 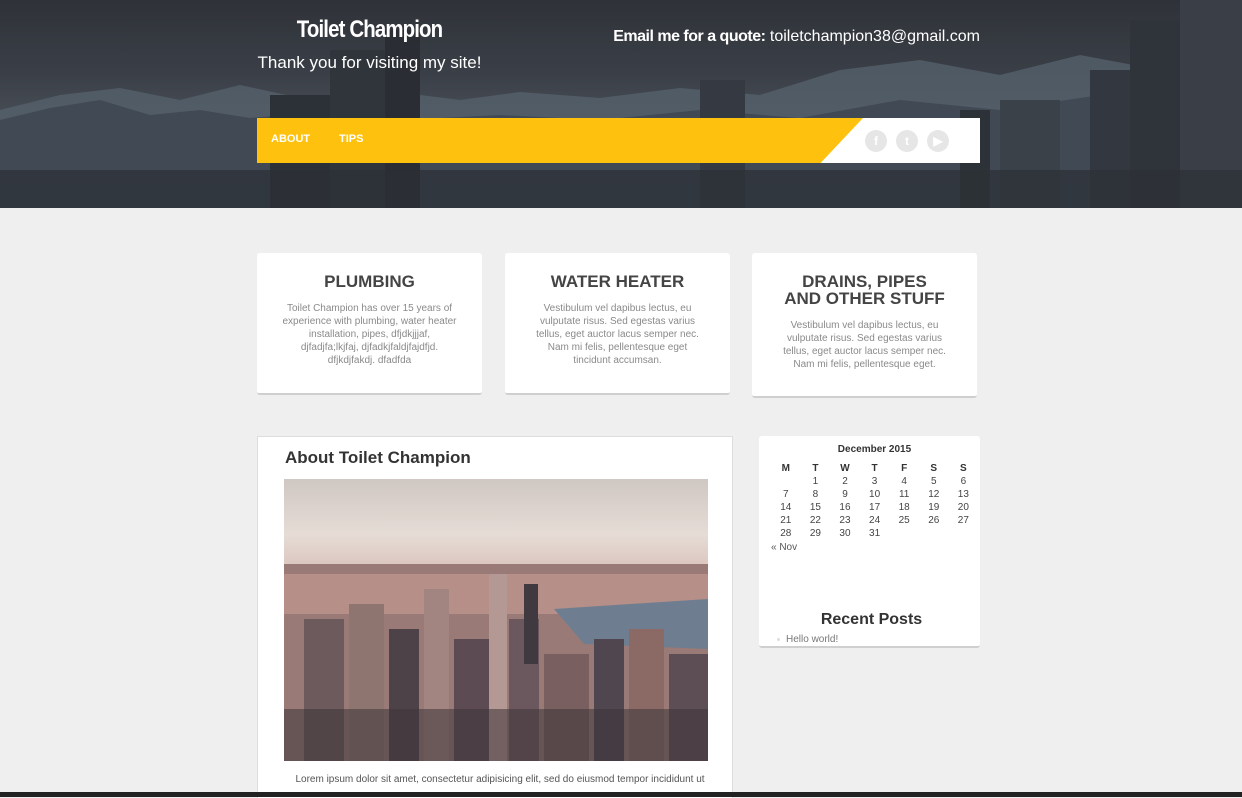 I want to click on calendar-day: 25, so click(x=904, y=520).